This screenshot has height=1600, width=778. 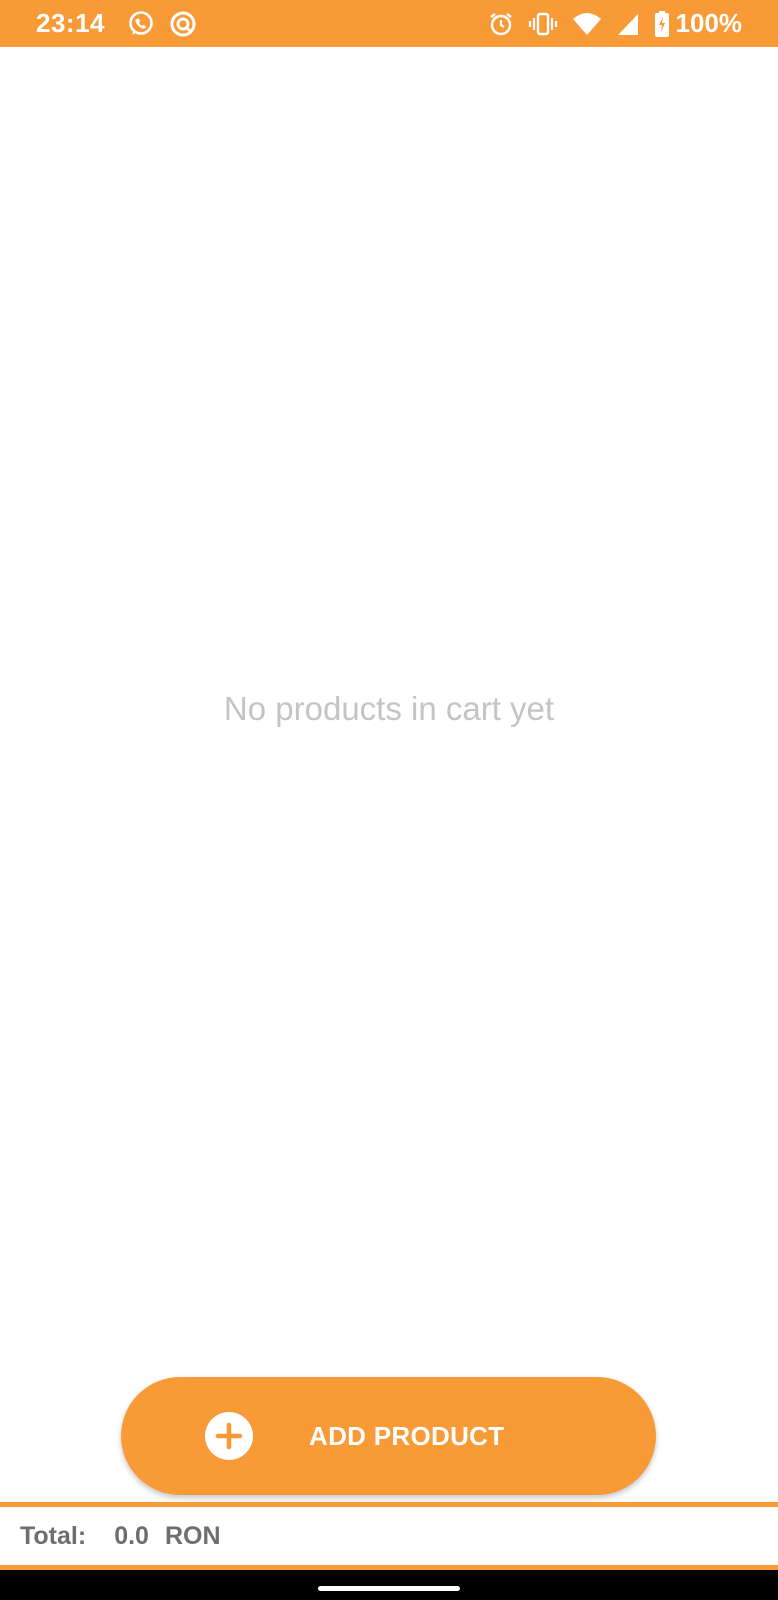 I want to click on battery-percent: 100%, so click(x=709, y=23).